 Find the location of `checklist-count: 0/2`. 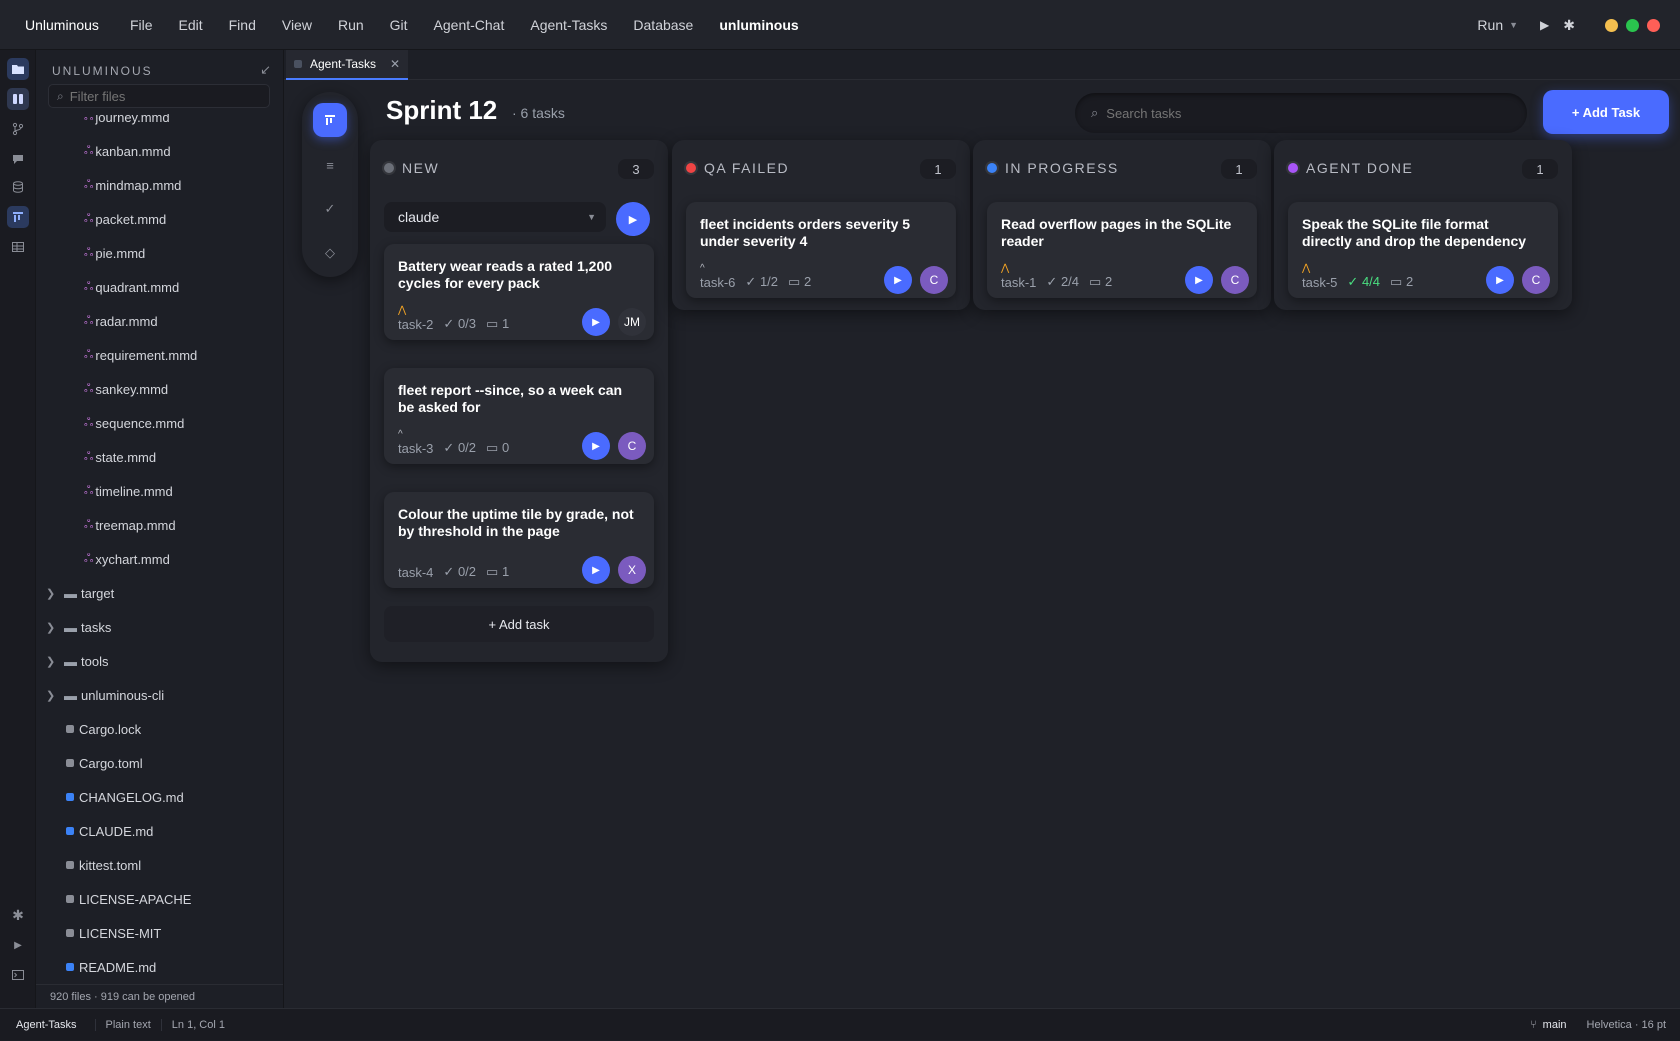

checklist-count: 0/2 is located at coordinates (467, 447).